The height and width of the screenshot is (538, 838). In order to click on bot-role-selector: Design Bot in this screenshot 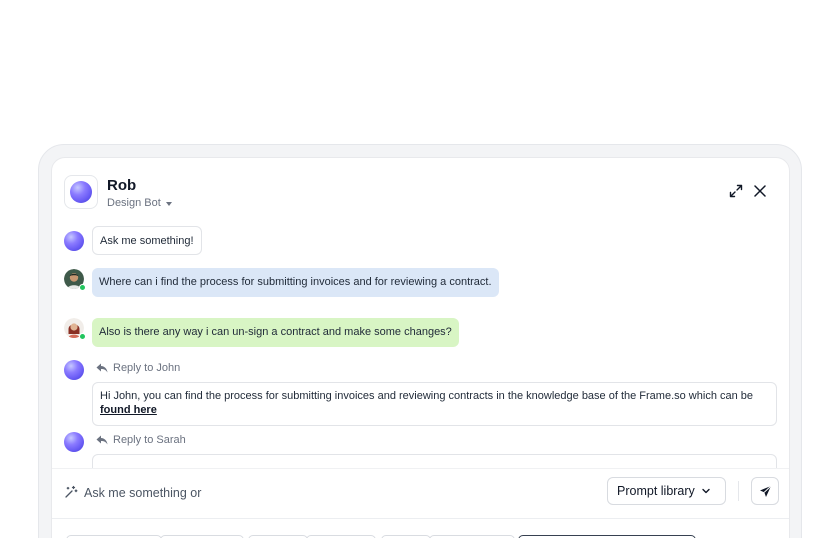, I will do `click(139, 203)`.